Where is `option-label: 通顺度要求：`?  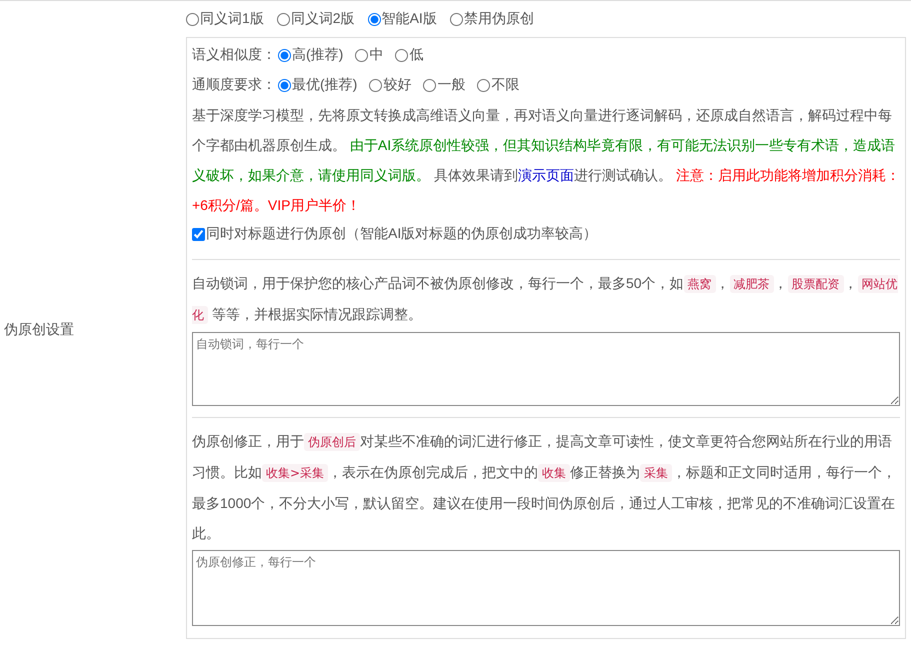
option-label: 通顺度要求： is located at coordinates (234, 85).